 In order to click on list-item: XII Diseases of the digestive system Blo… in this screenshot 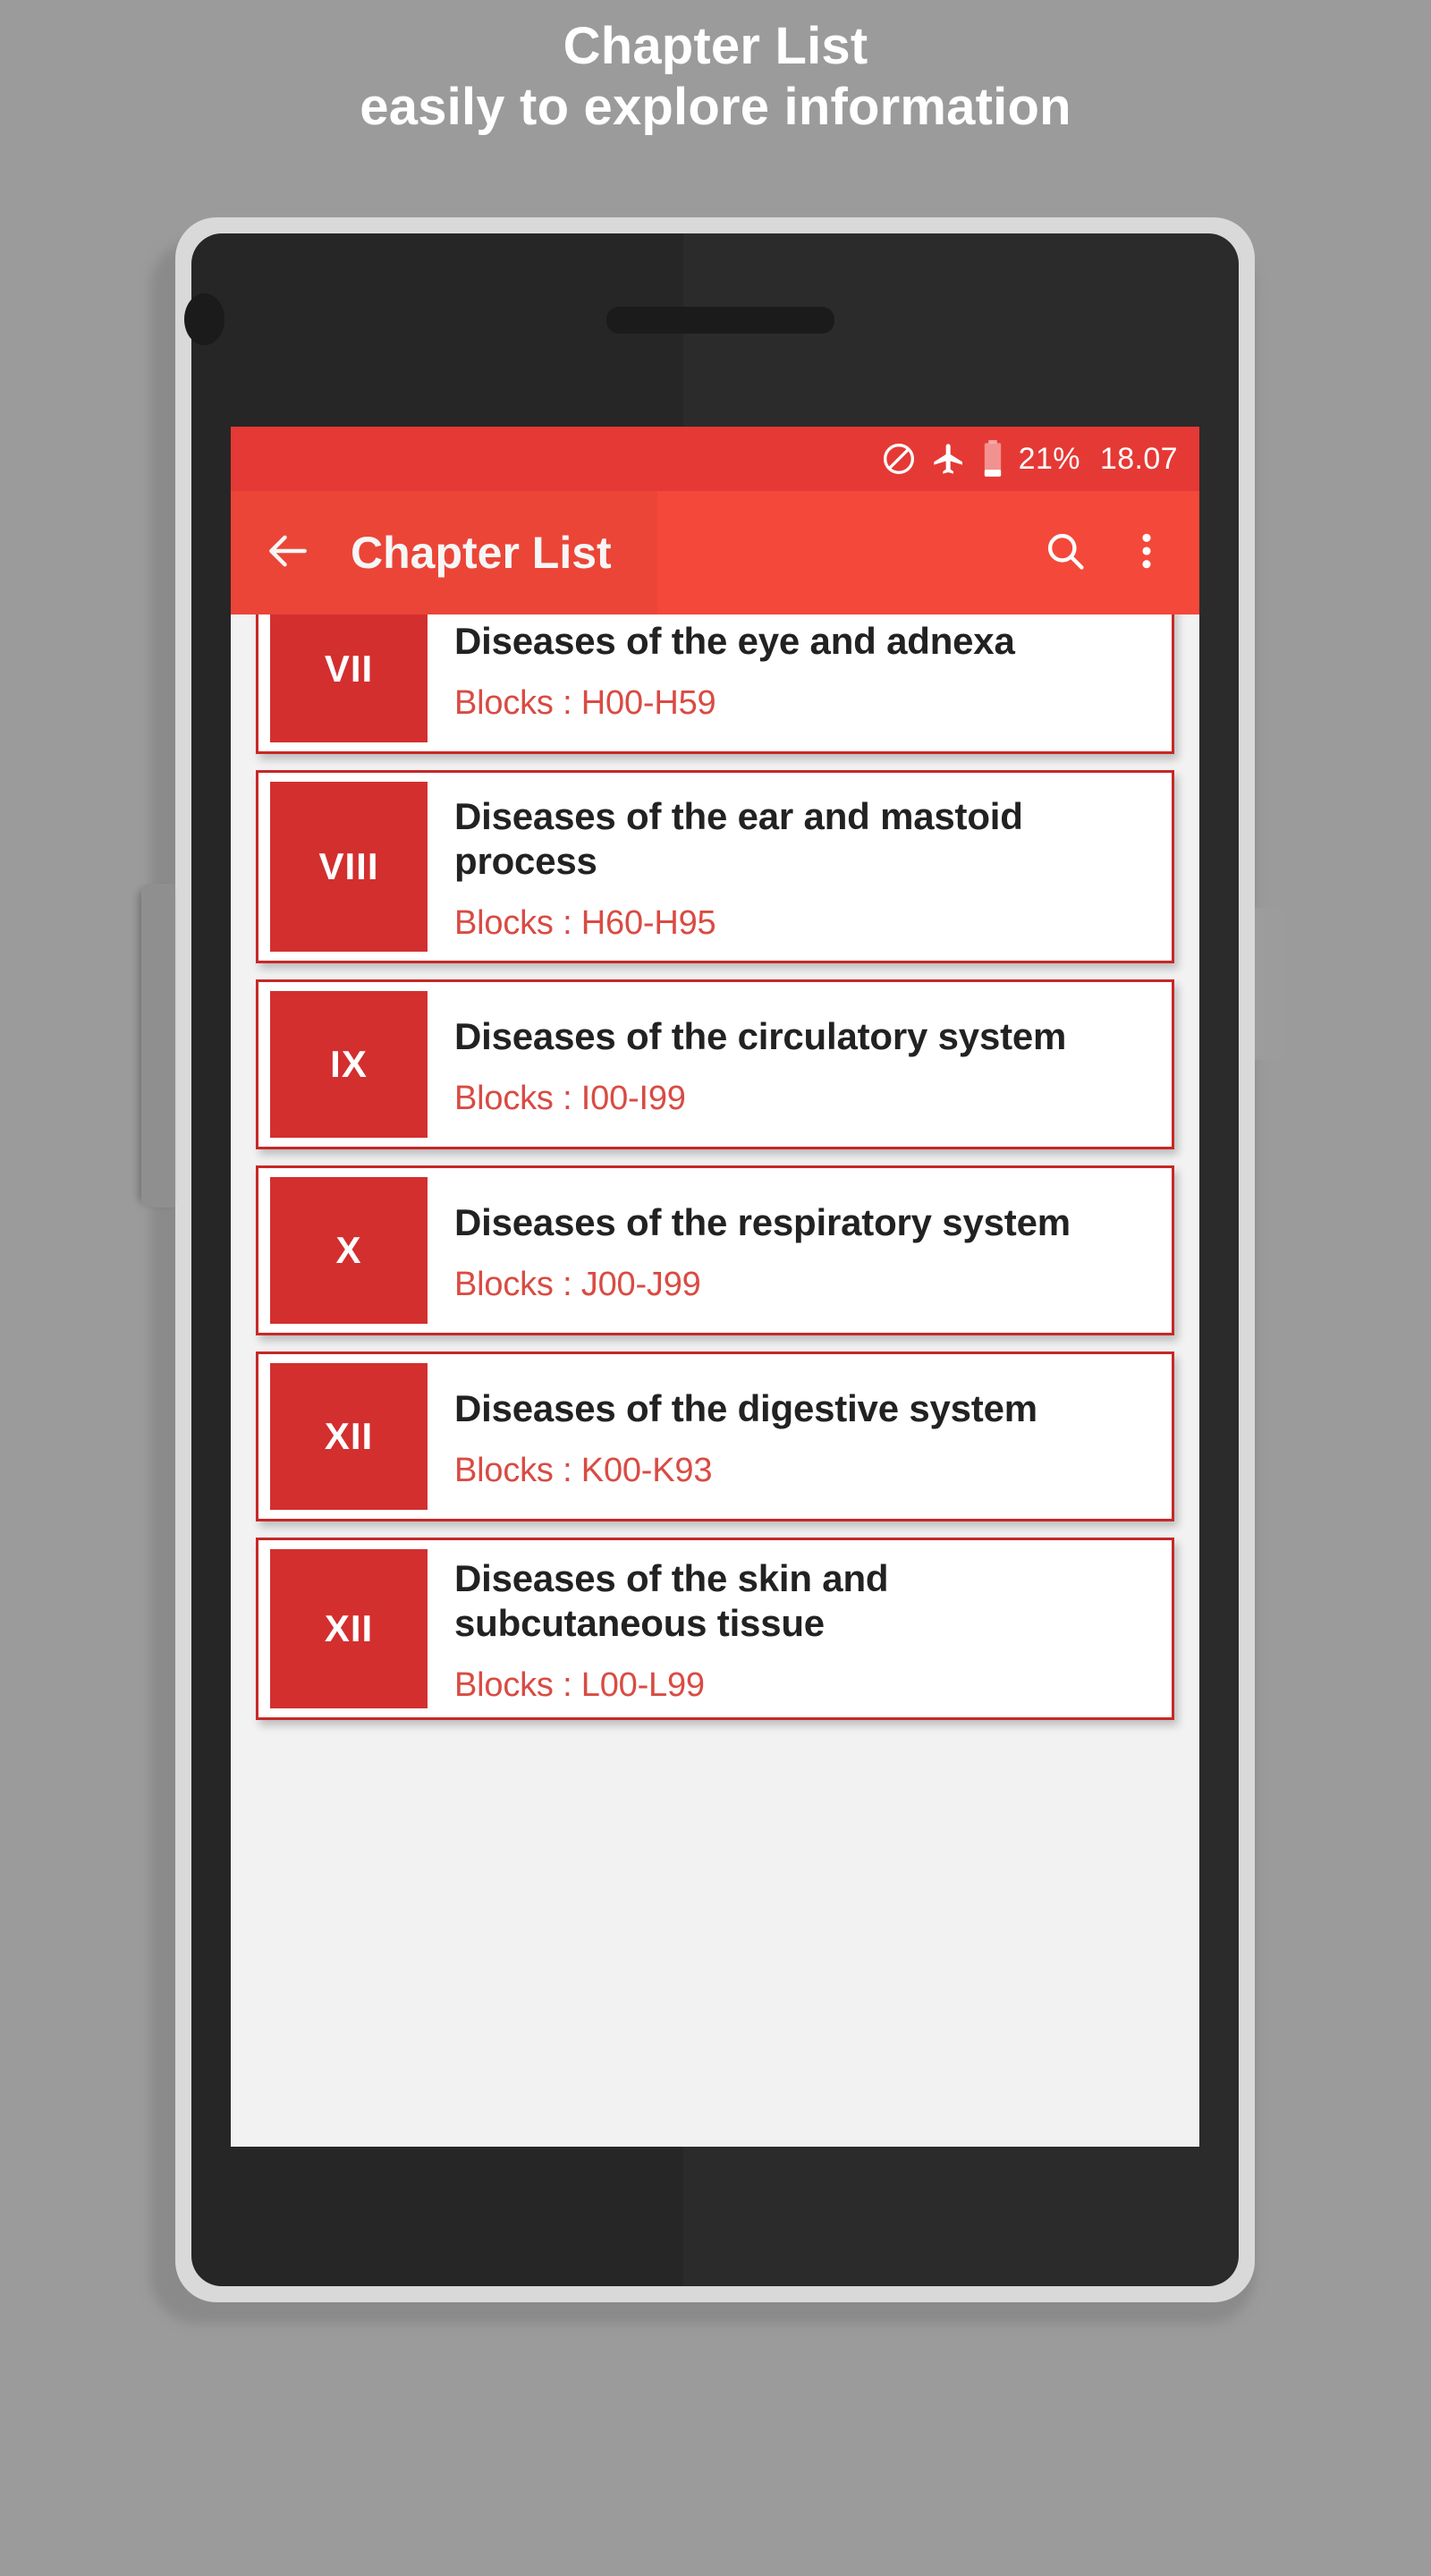, I will do `click(715, 1437)`.